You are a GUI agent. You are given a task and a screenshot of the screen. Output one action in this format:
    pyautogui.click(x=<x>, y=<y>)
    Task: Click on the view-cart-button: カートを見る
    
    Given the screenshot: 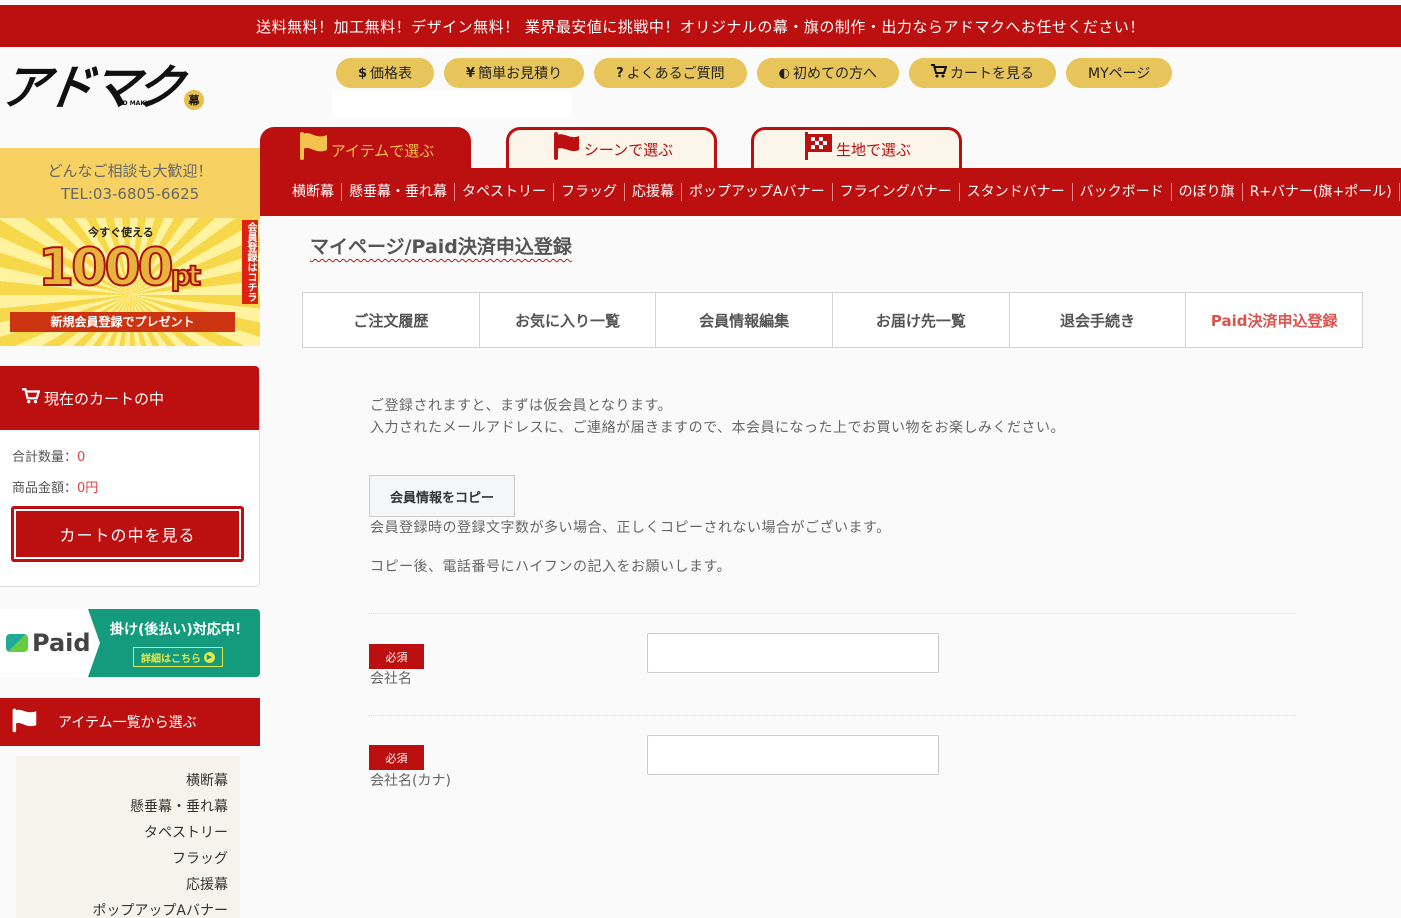 What is the action you would take?
    pyautogui.click(x=982, y=73)
    